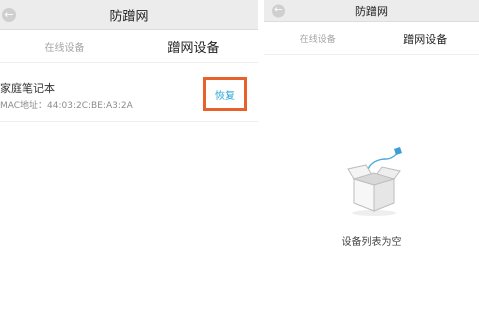 The image size is (479, 318). I want to click on empty-list-text: 设备列表为空, so click(371, 242).